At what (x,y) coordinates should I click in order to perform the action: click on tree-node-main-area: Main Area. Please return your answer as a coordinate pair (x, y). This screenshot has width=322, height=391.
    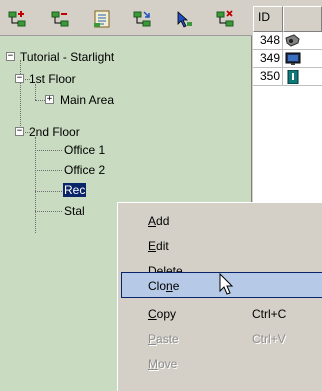
    Looking at the image, I should click on (87, 100).